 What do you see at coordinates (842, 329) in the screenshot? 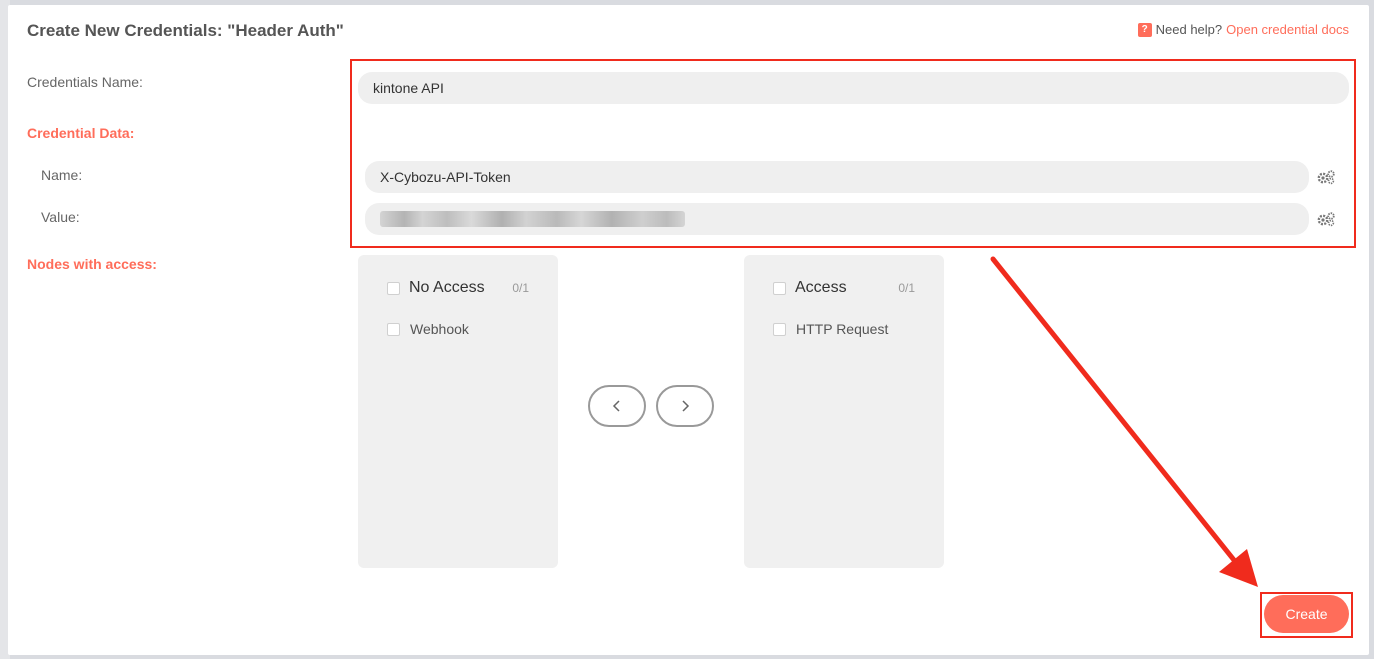
I see `http-request-label: HTTP Request` at bounding box center [842, 329].